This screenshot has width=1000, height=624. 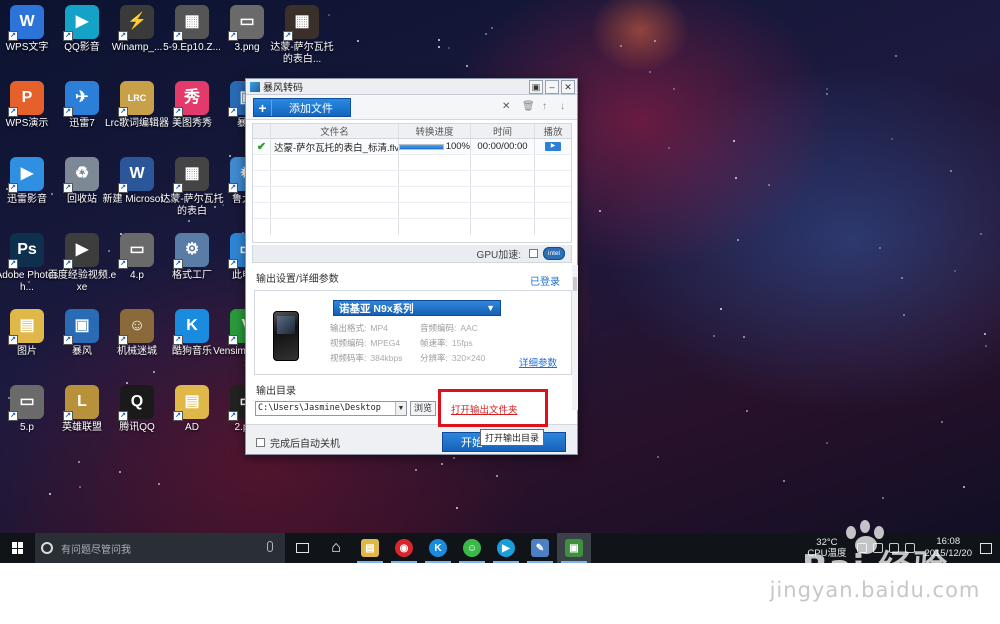 What do you see at coordinates (568, 86) in the screenshot?
I see `close-button: ✕` at bounding box center [568, 86].